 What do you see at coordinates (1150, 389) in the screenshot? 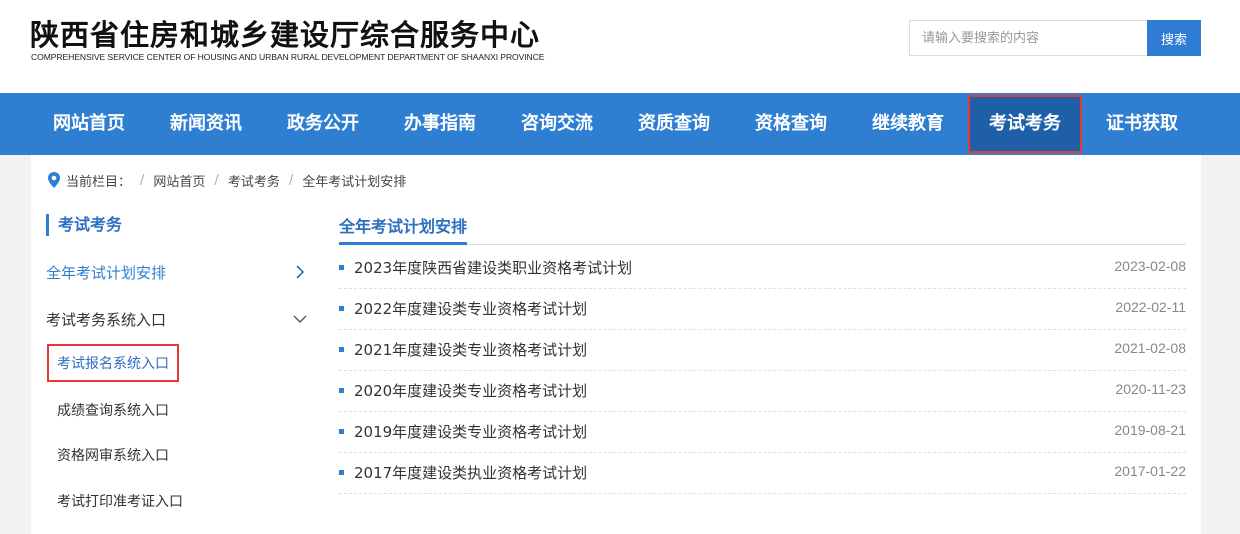
I see `list-item-date: 2020-11-23` at bounding box center [1150, 389].